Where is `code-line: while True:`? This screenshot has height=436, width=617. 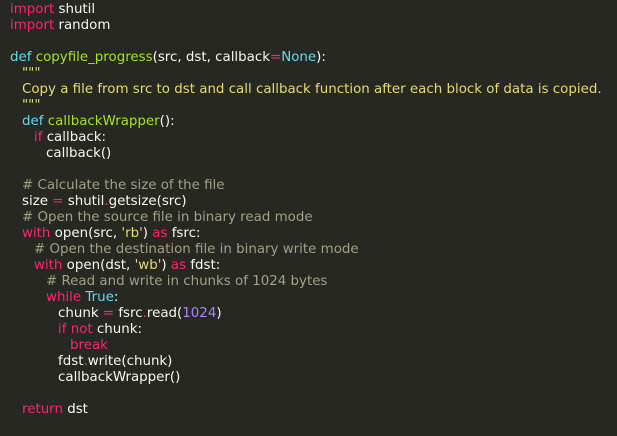 code-line: while True: is located at coordinates (313, 298).